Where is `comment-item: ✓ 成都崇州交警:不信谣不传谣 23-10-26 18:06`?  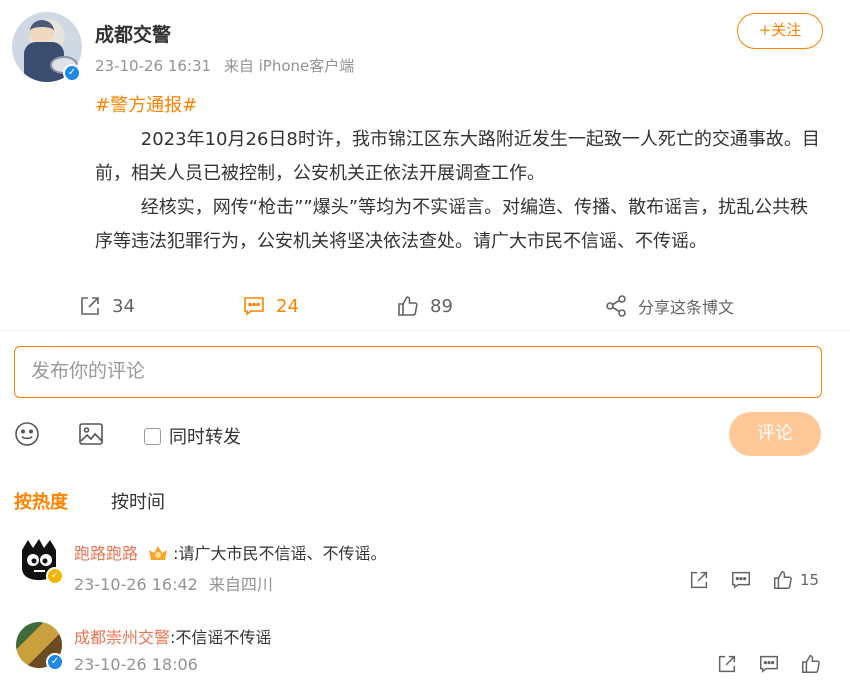 comment-item: ✓ 成都崇州交警:不信谣不传谣 23-10-26 18:06 is located at coordinates (425, 653).